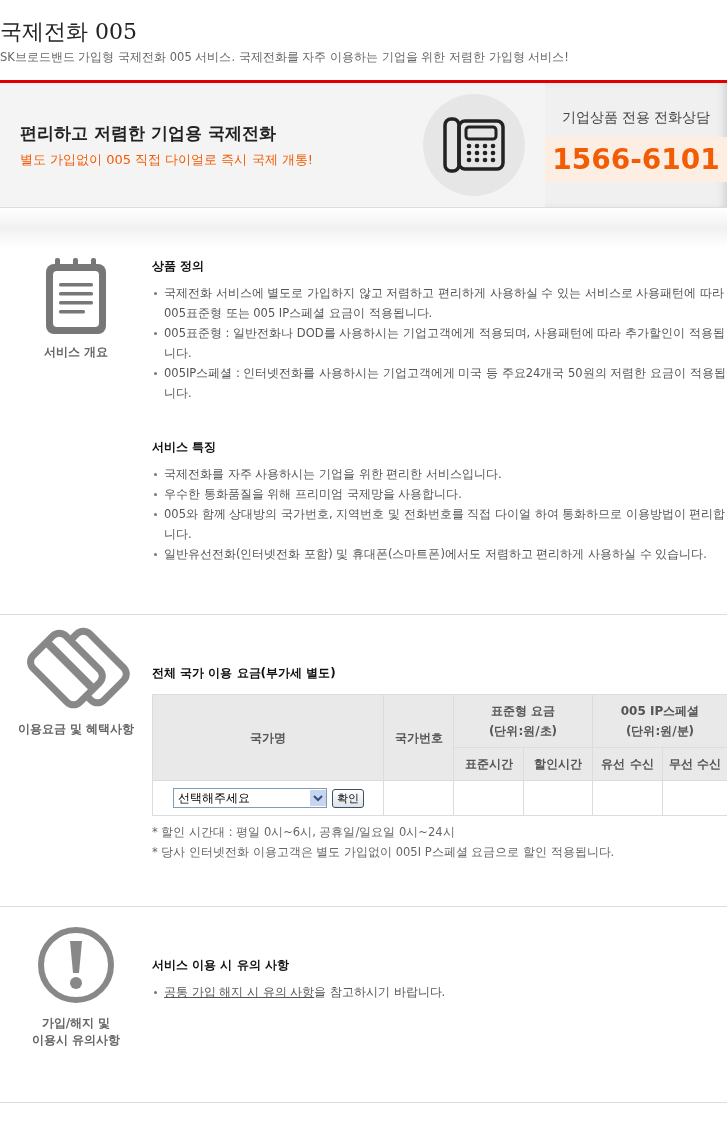  I want to click on column-header: 005 IP스페셜 (단위:원/분), so click(659, 721).